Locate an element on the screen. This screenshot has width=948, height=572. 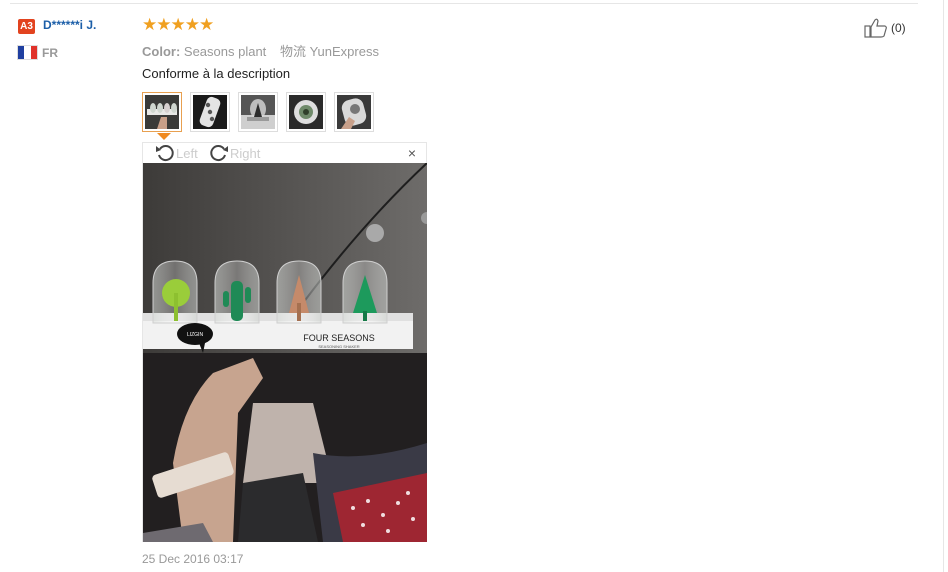
selected-thumbnail-pointer is located at coordinates (164, 136).